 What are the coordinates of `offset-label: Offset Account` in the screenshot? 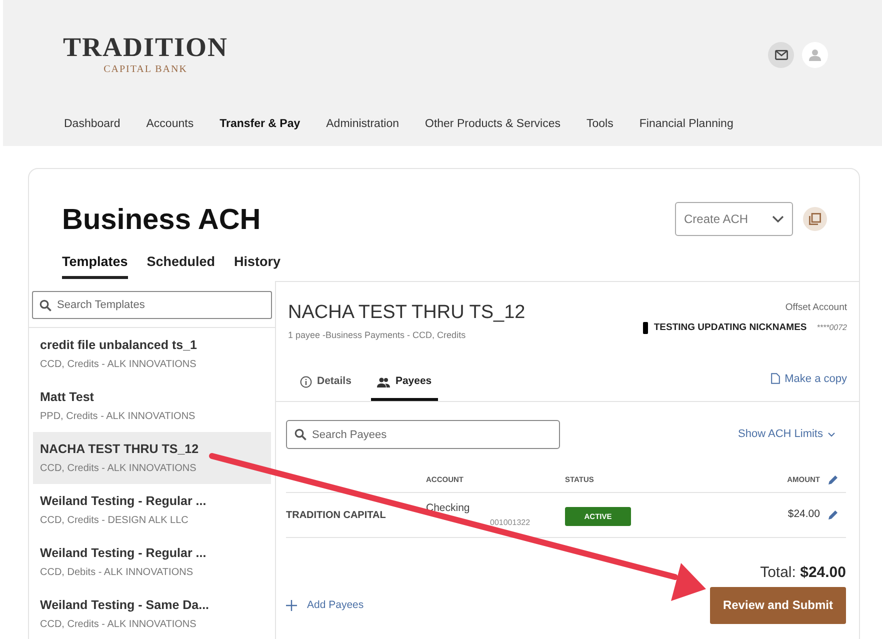 It's located at (816, 308).